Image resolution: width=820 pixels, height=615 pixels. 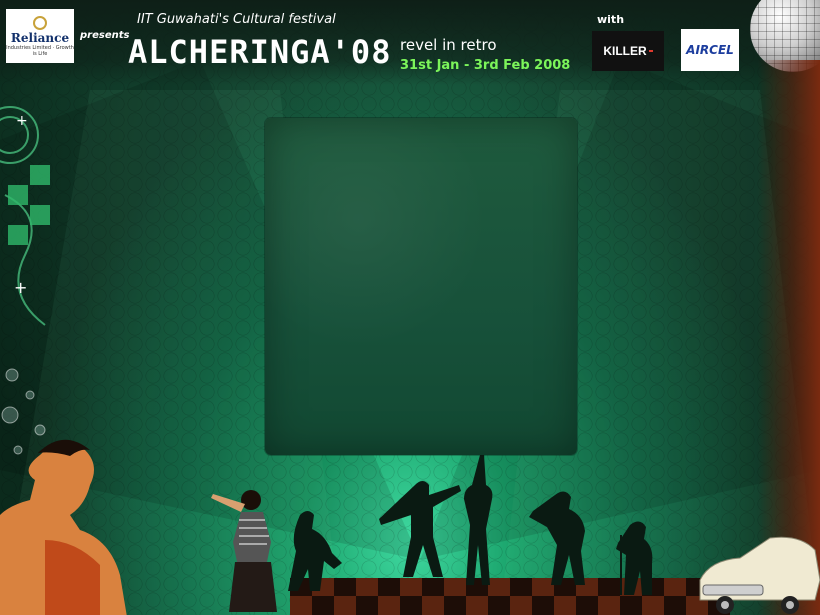 What do you see at coordinates (625, 51) in the screenshot?
I see `killer-logo-text: KILLER` at bounding box center [625, 51].